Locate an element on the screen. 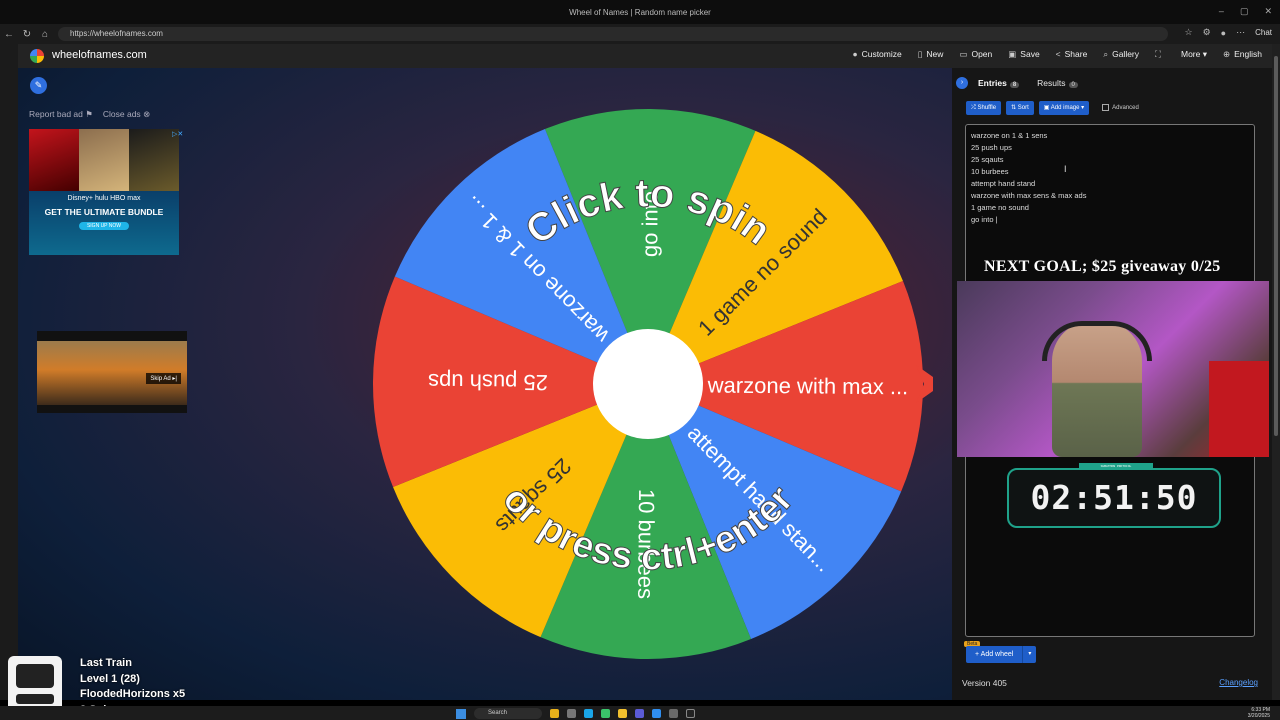 This screenshot has height=720, width=1280. wheel-slice-label: 25 push ups is located at coordinates (488, 382).